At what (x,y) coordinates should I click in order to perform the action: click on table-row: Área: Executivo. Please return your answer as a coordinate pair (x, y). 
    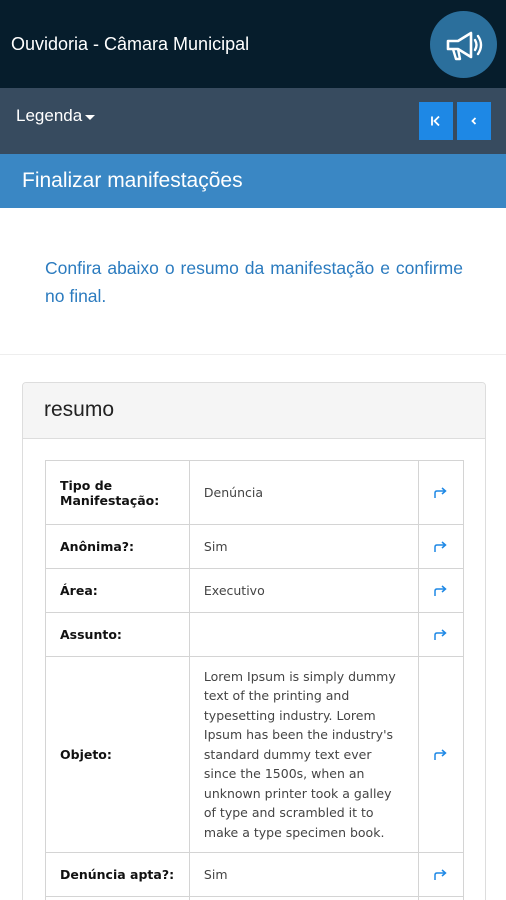
    Looking at the image, I should click on (254, 590).